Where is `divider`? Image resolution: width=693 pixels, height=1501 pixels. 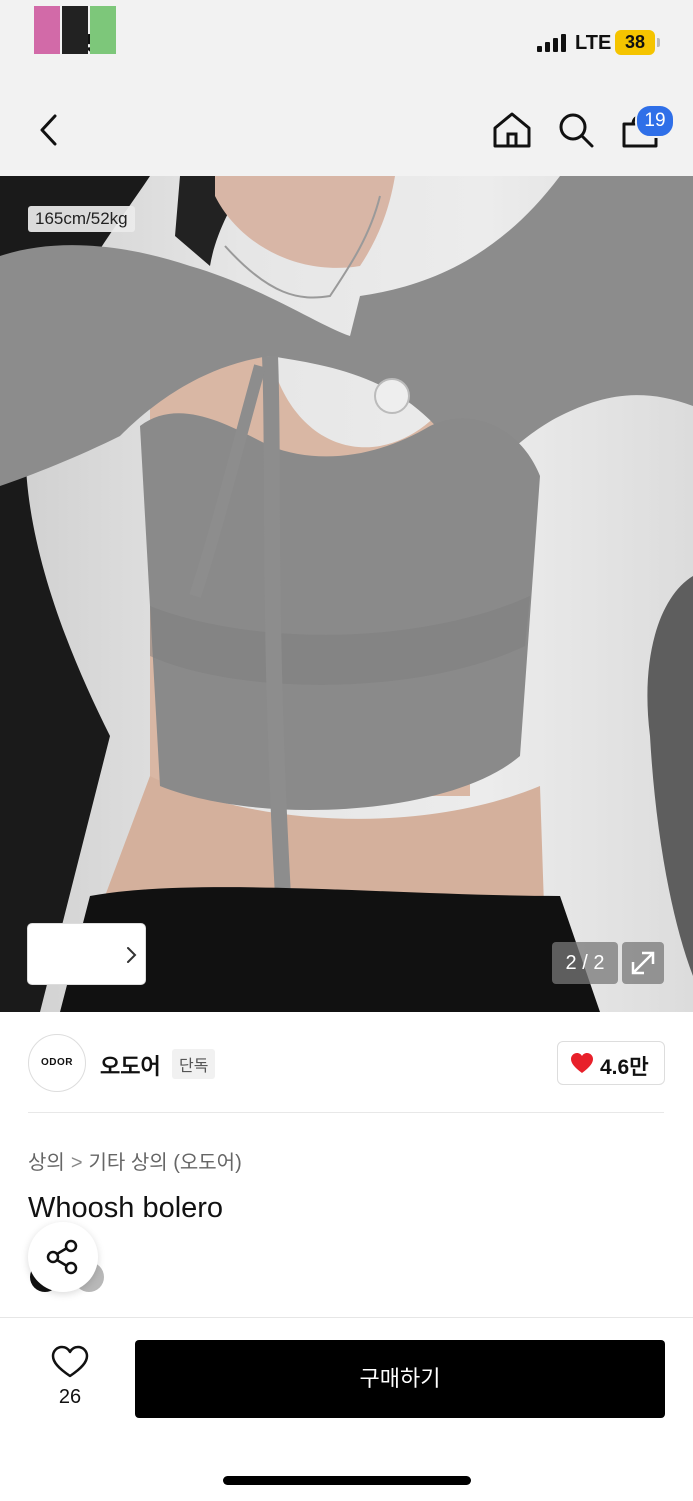
divider is located at coordinates (346, 1112).